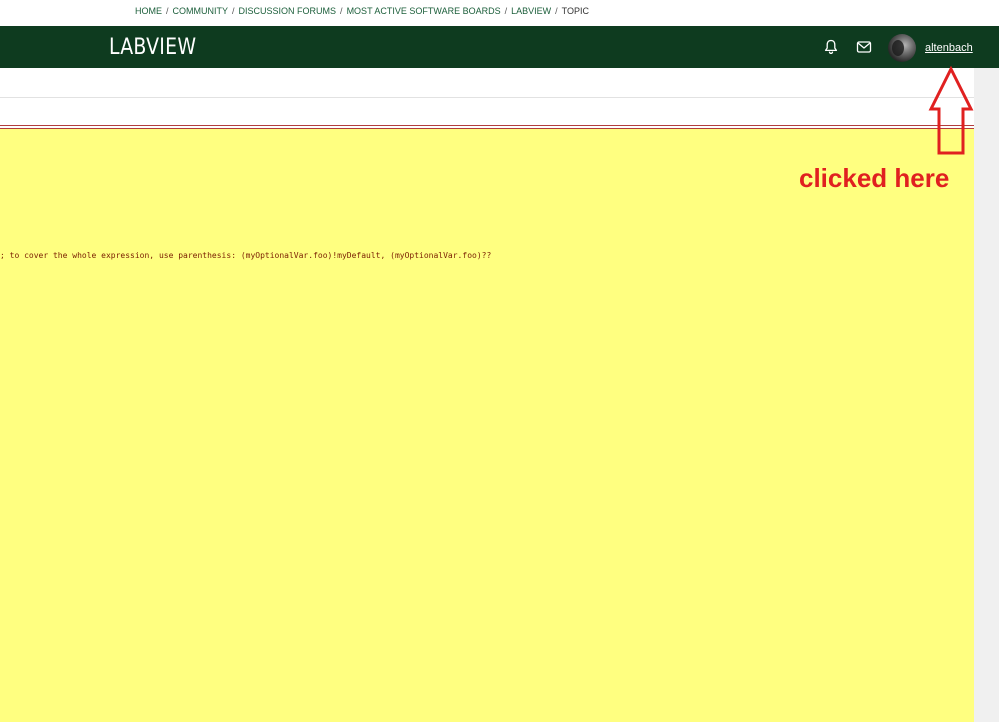 The height and width of the screenshot is (722, 999). What do you see at coordinates (288, 11) in the screenshot?
I see `breadcrumb-item-discussion-forums: DISCUSSION FORUMS` at bounding box center [288, 11].